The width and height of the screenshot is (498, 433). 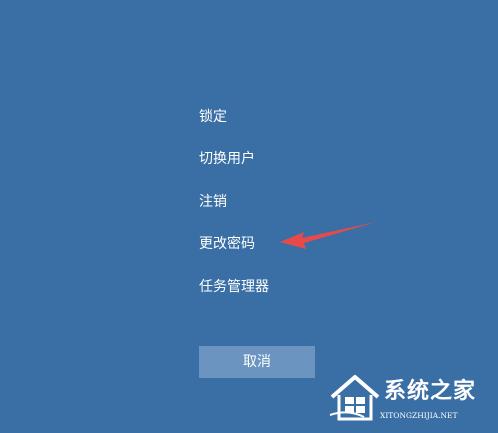 What do you see at coordinates (213, 117) in the screenshot?
I see `menu-item-lock: 锁定` at bounding box center [213, 117].